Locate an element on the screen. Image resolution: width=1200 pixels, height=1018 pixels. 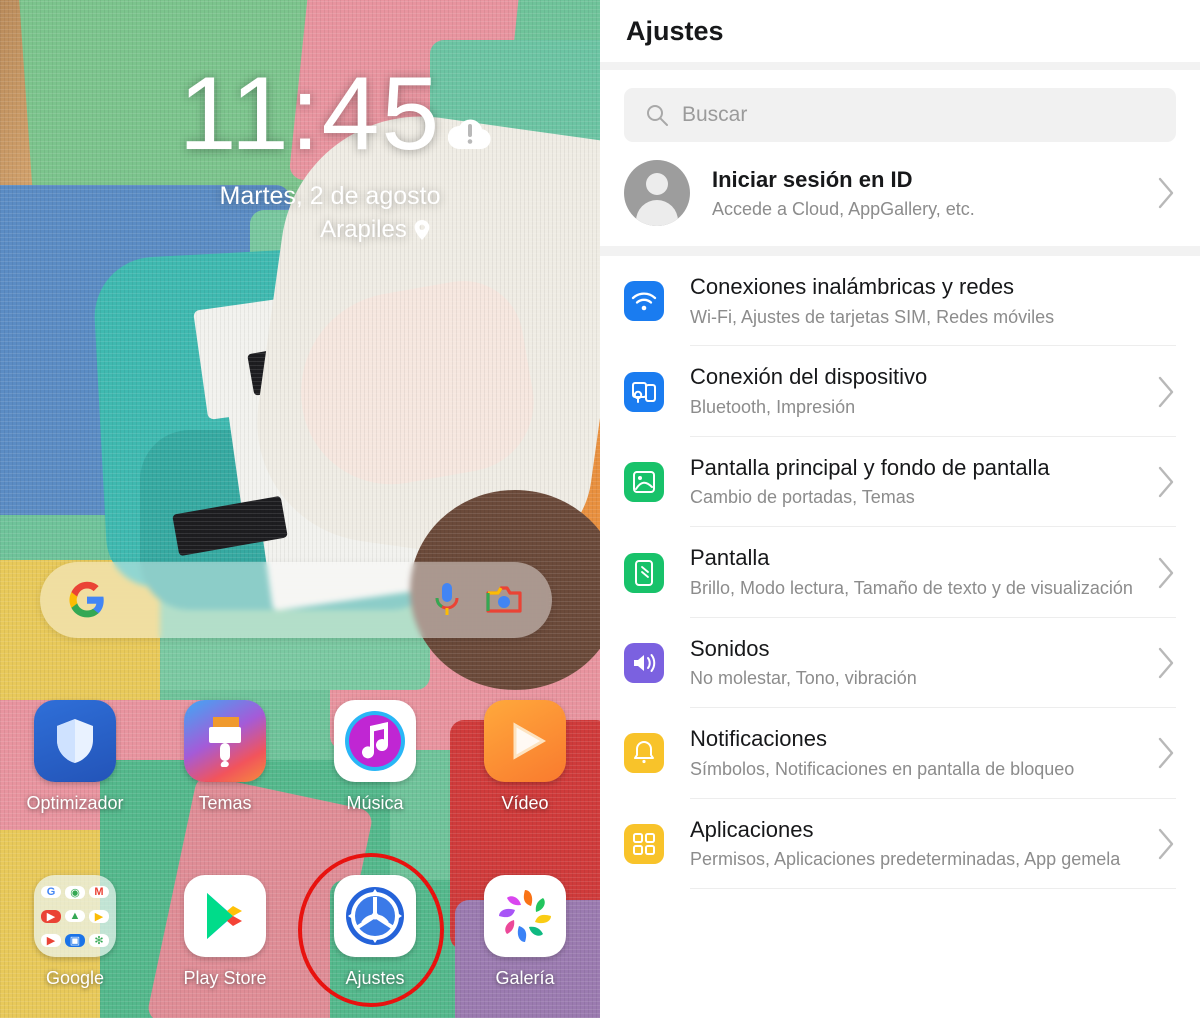
header-divider is located at coordinates (900, 66).